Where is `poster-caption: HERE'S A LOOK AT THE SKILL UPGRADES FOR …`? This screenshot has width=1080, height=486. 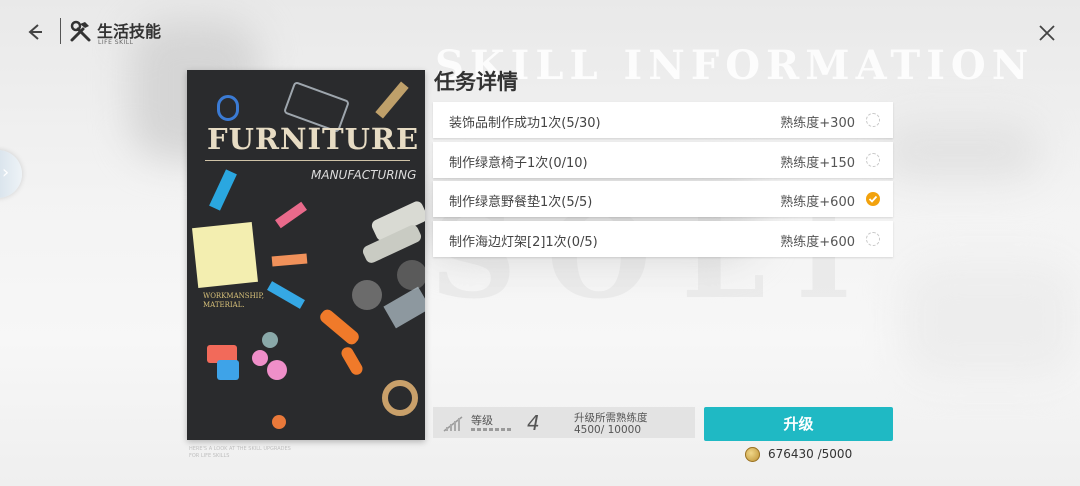 poster-caption: HERE'S A LOOK AT THE SKILL UPGRADES FOR … is located at coordinates (240, 452).